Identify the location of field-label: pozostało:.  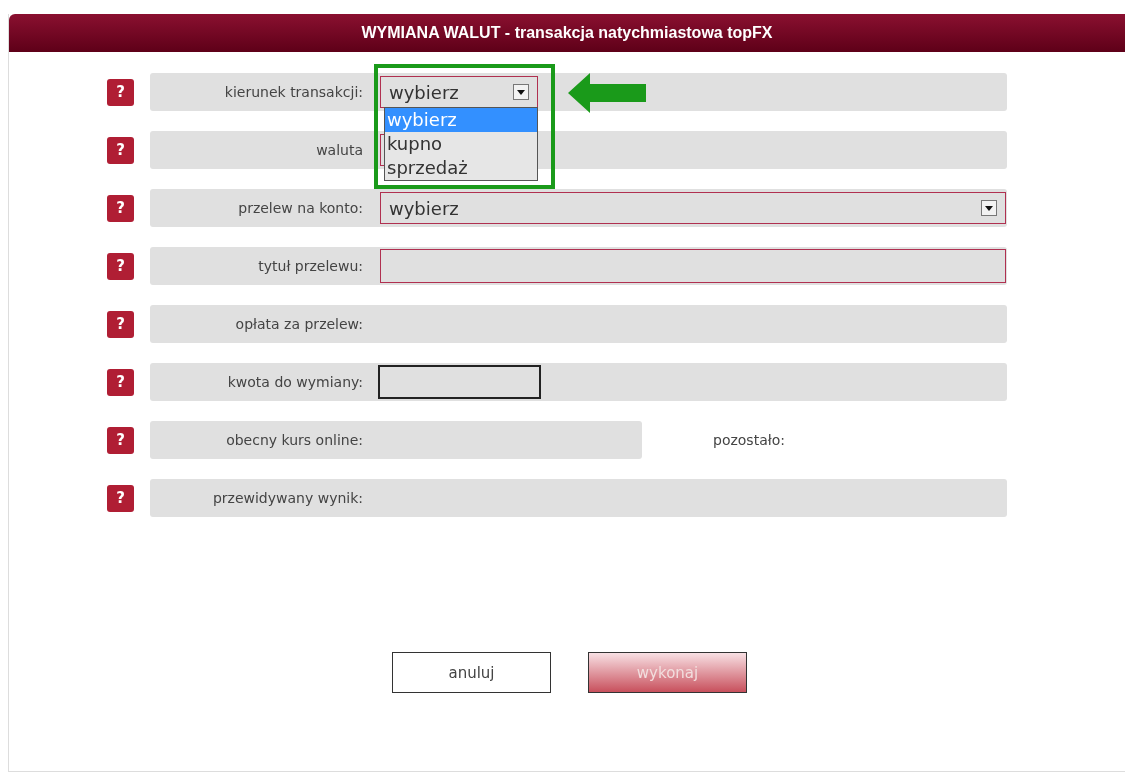
(749, 440).